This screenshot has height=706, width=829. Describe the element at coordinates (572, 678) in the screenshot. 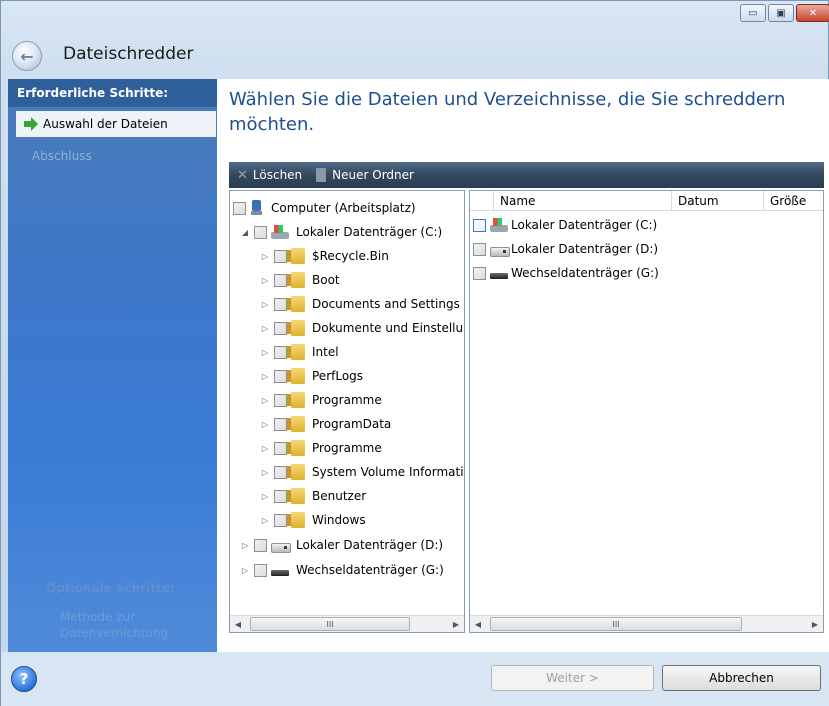

I see `next-button: Weiter >` at that location.